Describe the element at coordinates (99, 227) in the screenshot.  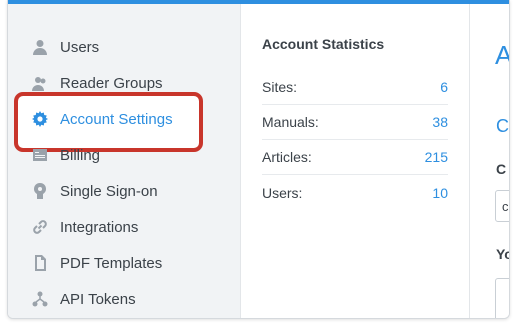
I see `sidebar-item-label: Integrations` at that location.